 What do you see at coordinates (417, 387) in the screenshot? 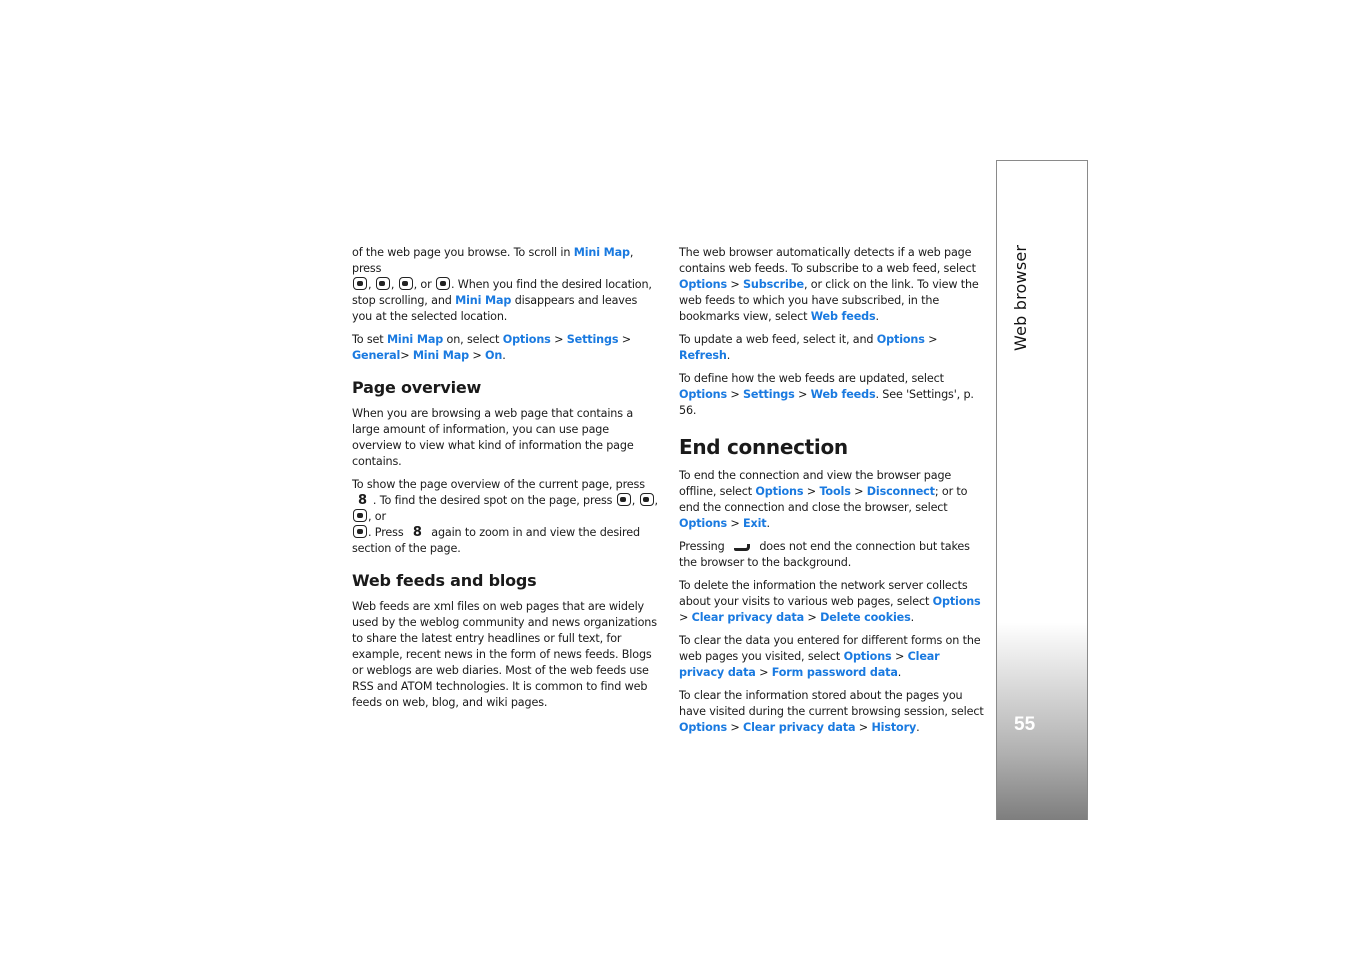
I see `heading-page-overview: Page overview` at bounding box center [417, 387].